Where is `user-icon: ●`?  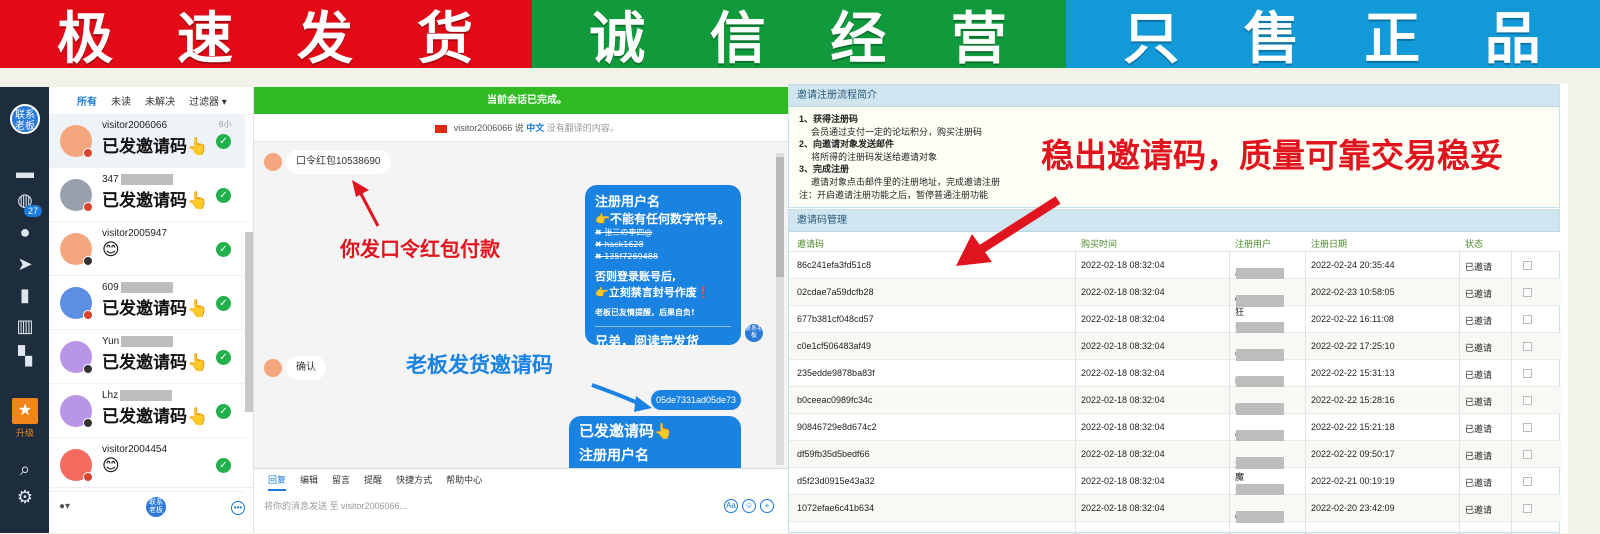 user-icon: ● is located at coordinates (25, 232).